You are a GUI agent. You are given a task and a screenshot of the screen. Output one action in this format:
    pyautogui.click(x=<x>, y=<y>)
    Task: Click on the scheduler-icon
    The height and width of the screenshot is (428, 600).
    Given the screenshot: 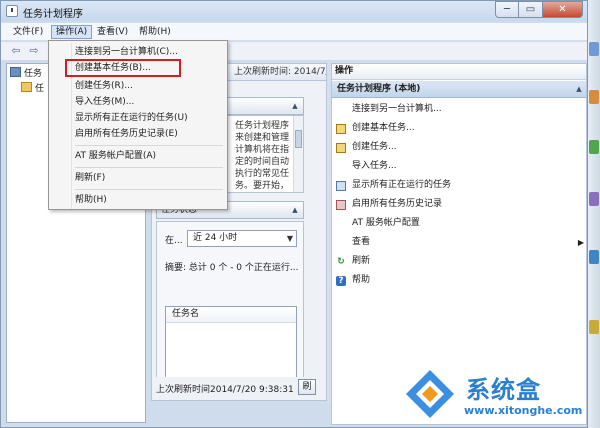 What is the action you would take?
    pyautogui.click(x=15, y=72)
    